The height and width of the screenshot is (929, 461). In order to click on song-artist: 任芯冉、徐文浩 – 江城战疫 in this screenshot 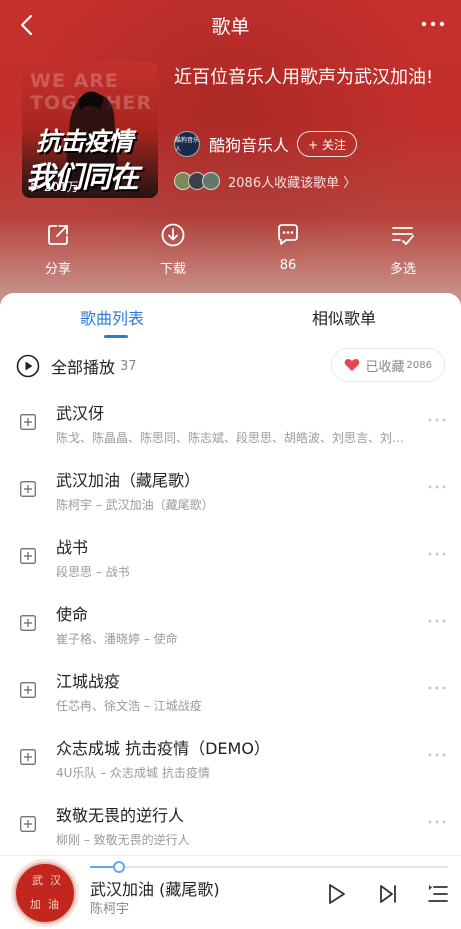, I will do `click(129, 706)`.